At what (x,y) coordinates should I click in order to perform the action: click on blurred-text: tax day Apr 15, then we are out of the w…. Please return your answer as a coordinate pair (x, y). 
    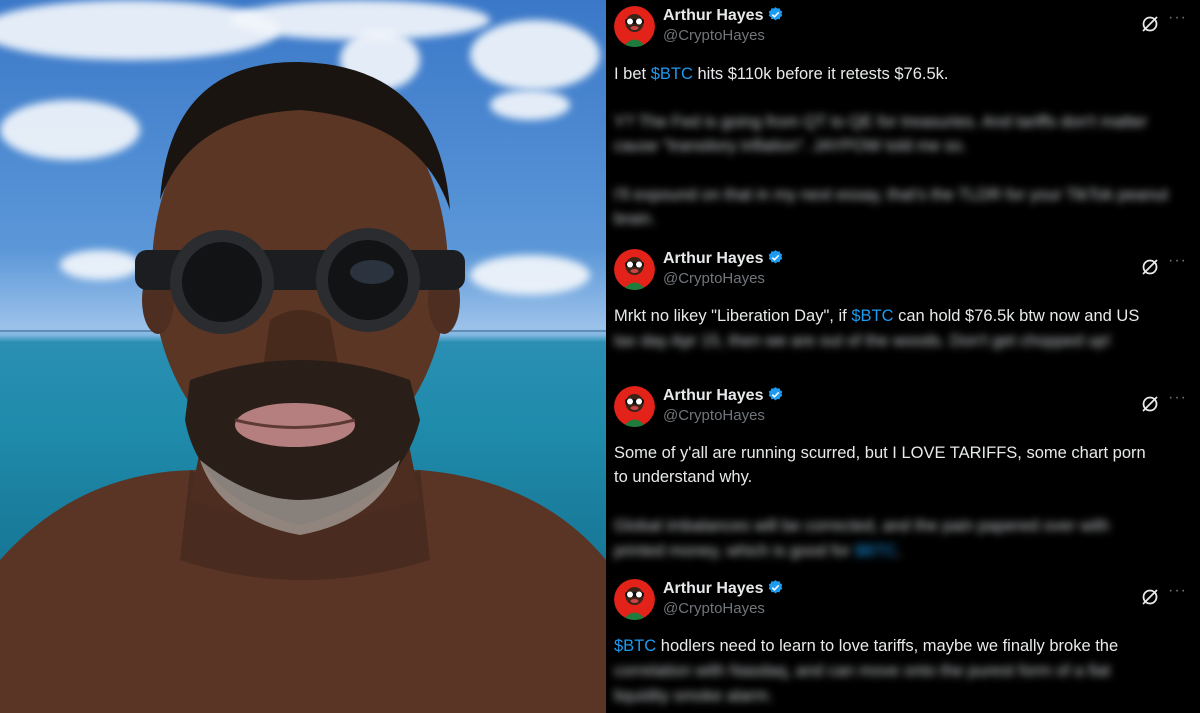
    Looking at the image, I should click on (862, 341).